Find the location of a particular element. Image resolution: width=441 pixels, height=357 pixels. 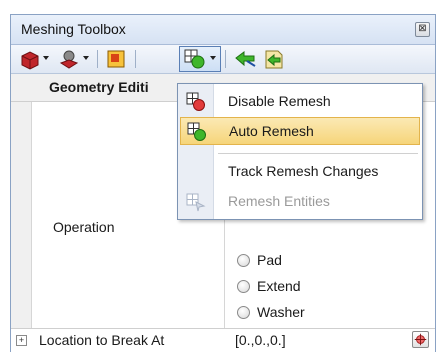

menu-item-label: Disable Remesh is located at coordinates (279, 101).